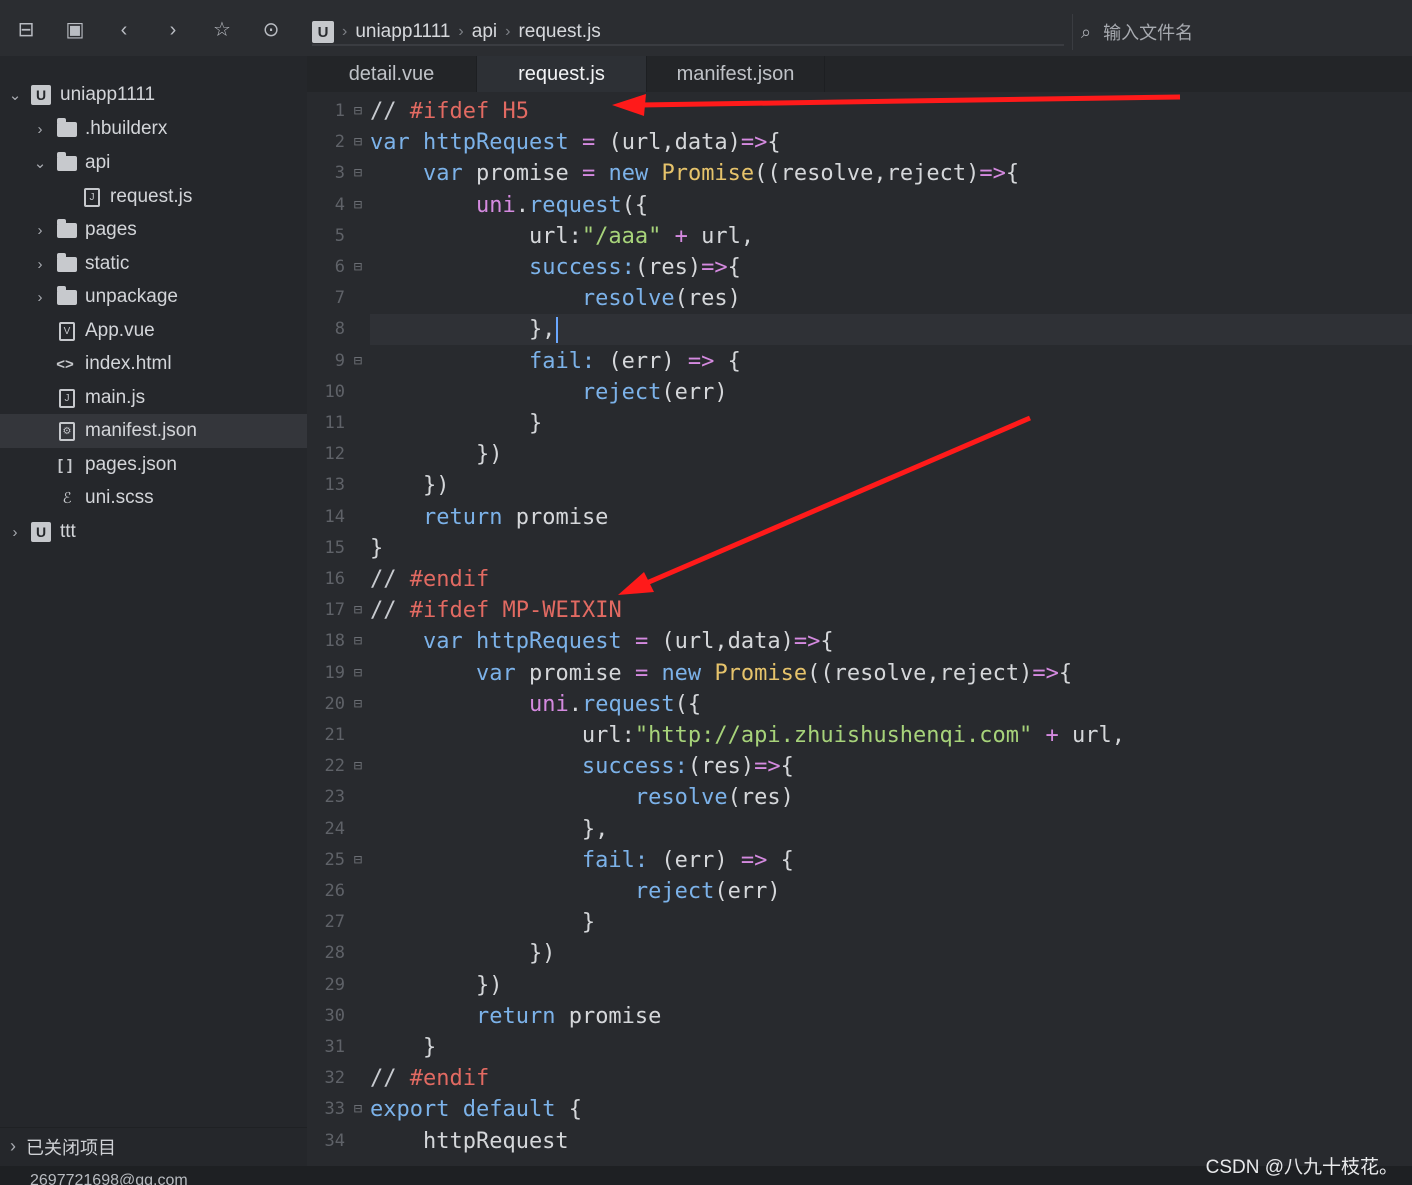 This screenshot has width=1412, height=1185. Describe the element at coordinates (754, 143) in the screenshot. I see `code-token: =>` at that location.